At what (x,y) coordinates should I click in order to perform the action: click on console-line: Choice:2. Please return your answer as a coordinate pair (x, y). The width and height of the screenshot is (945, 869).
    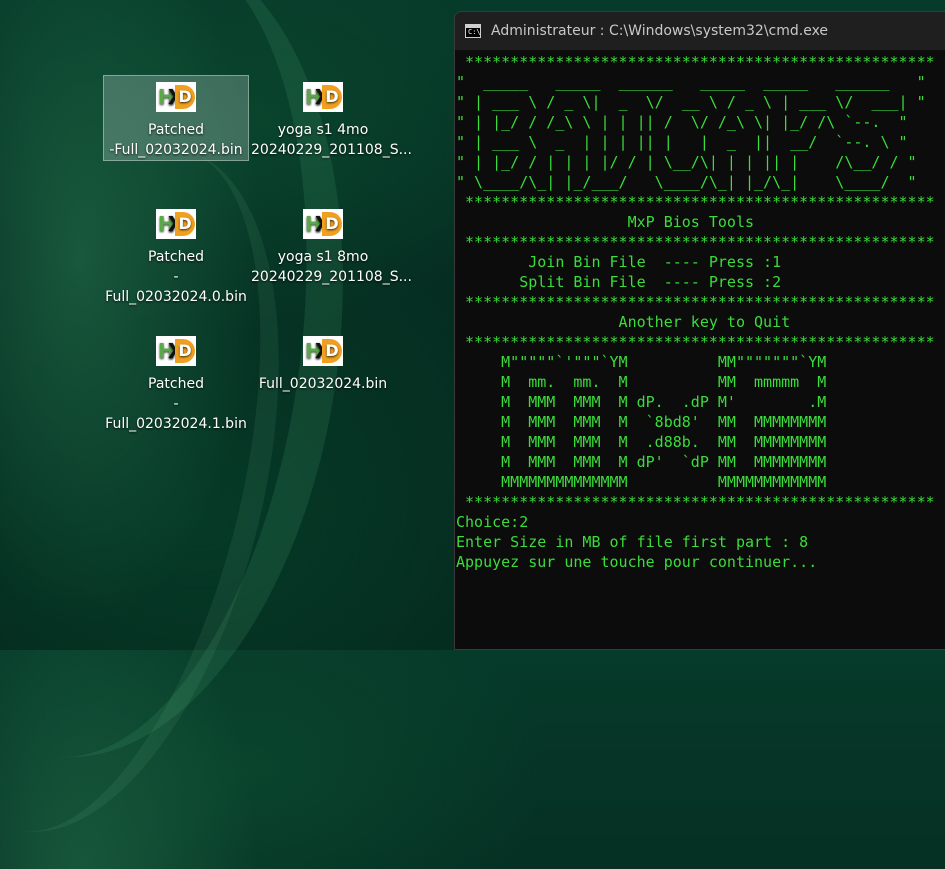
    Looking at the image, I should click on (492, 522).